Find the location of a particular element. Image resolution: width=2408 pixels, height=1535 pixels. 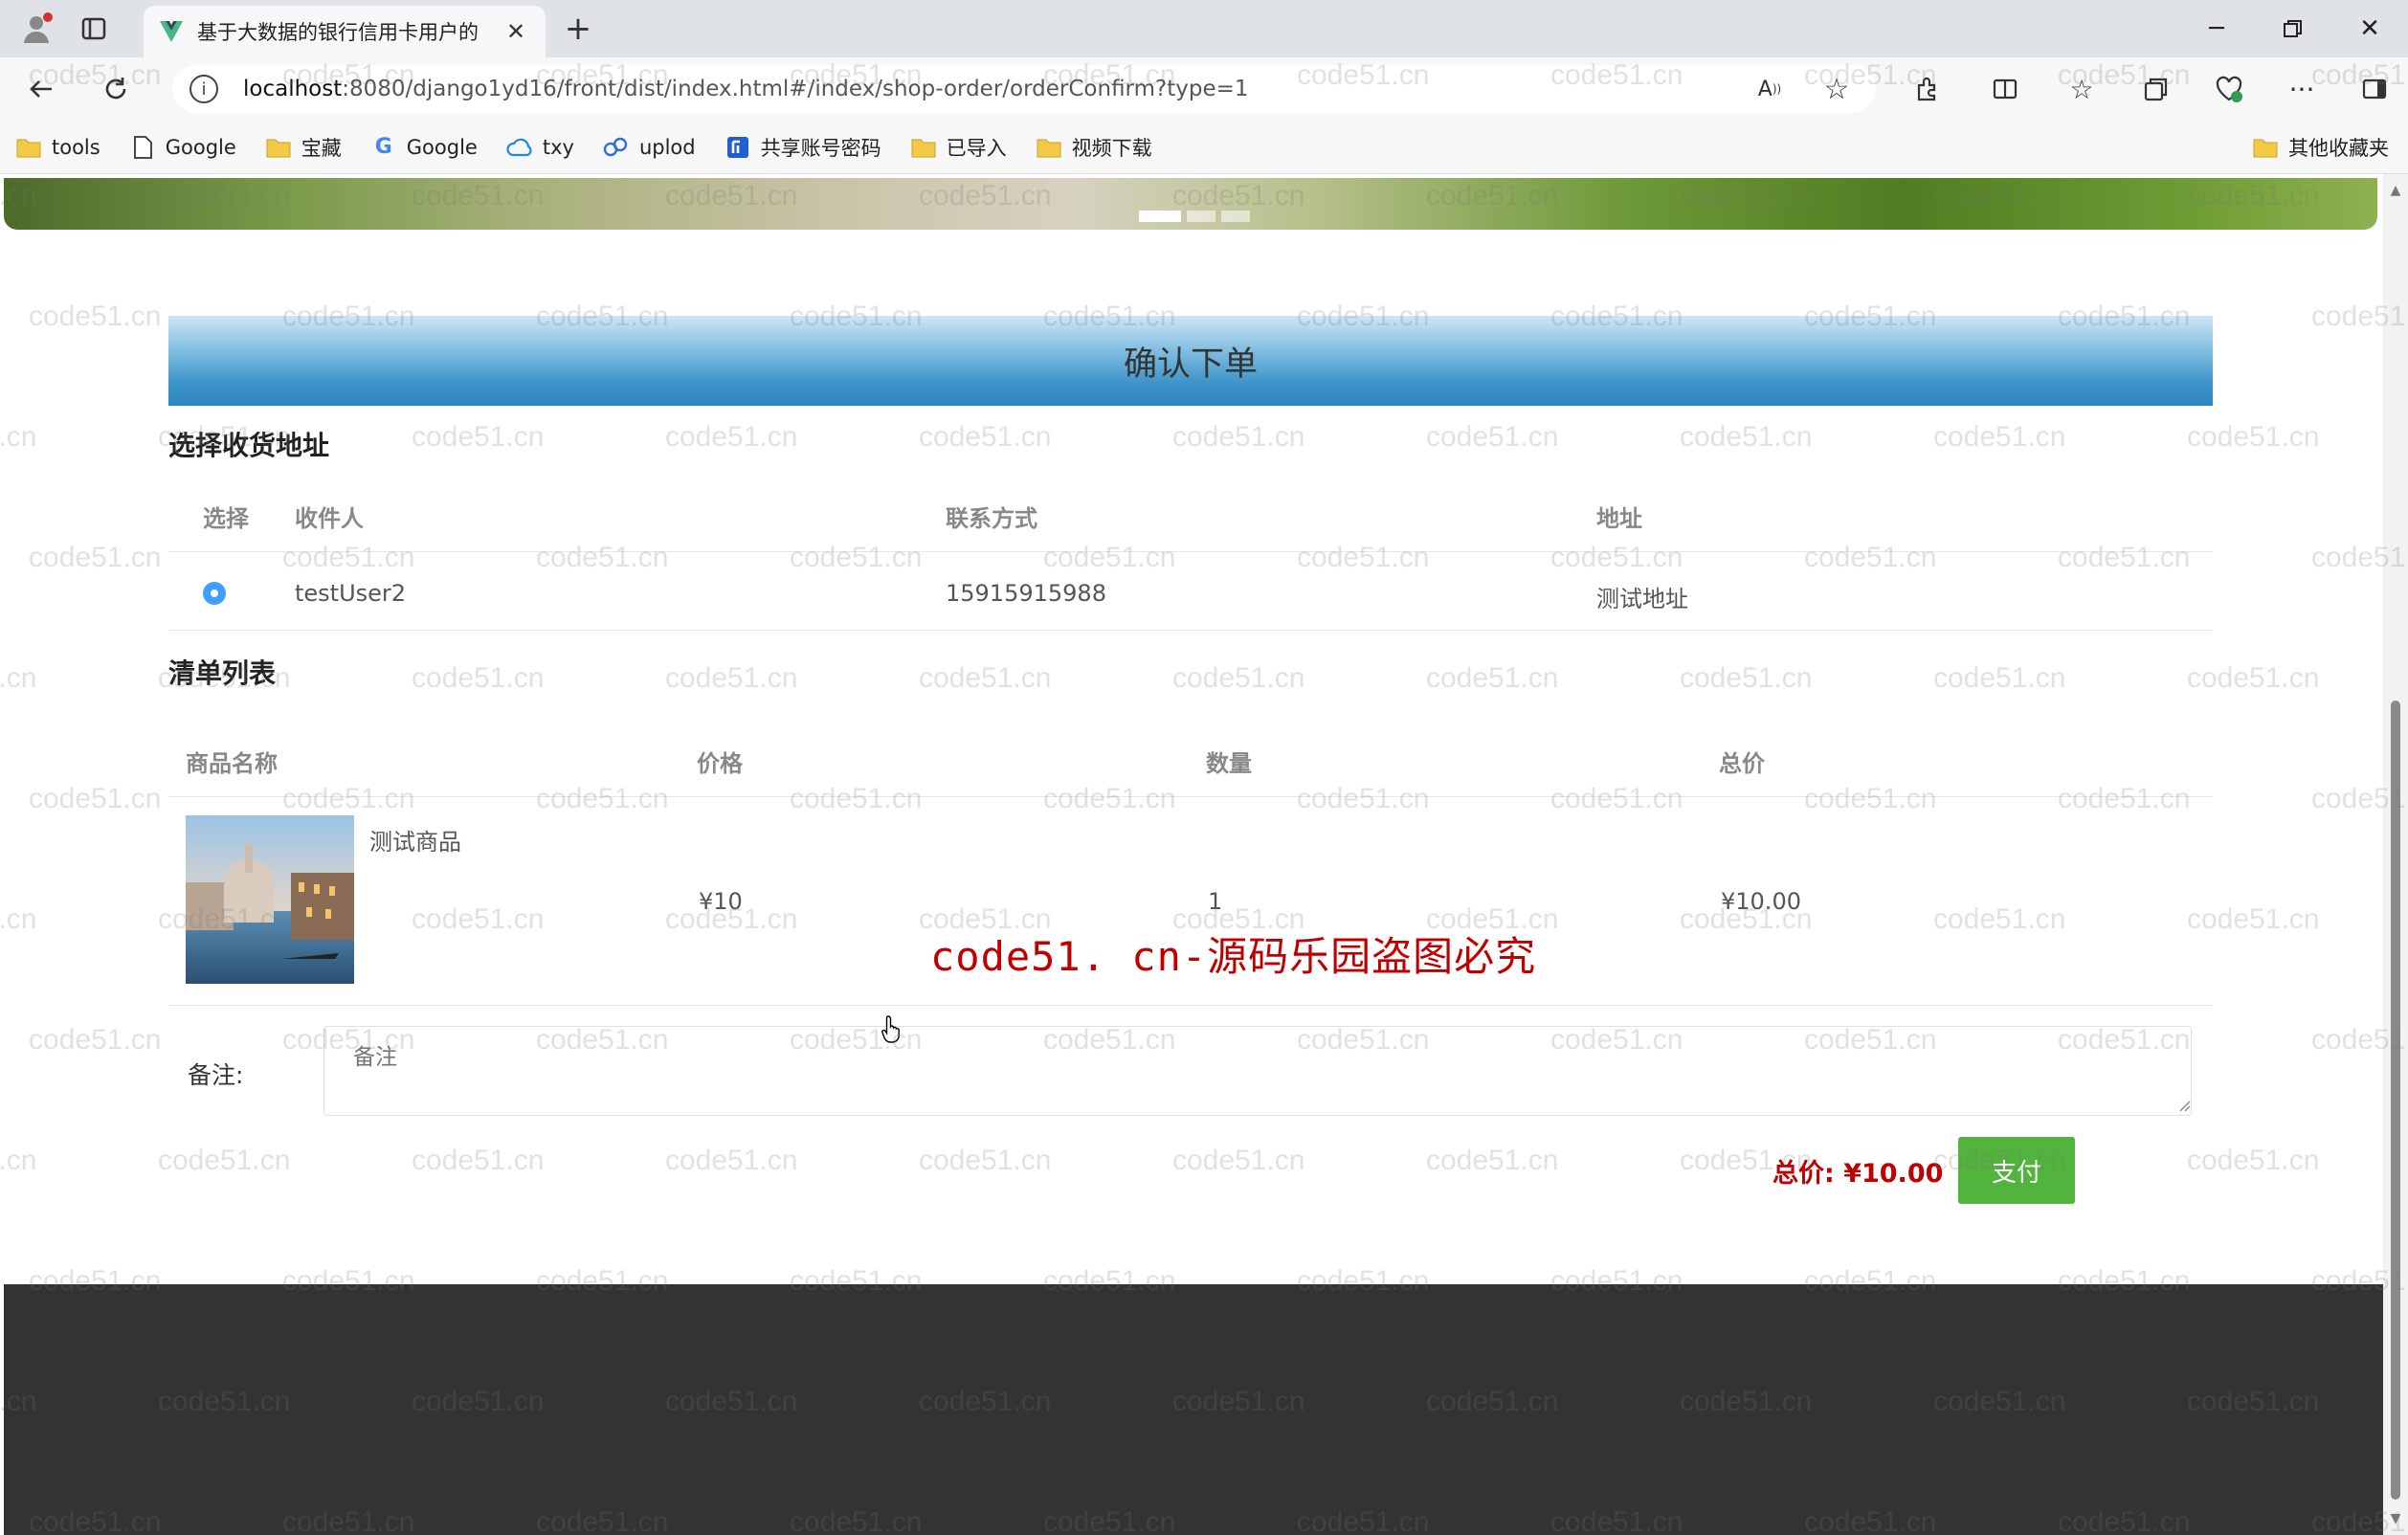

list-section-title: 清单列表 is located at coordinates (222, 673).